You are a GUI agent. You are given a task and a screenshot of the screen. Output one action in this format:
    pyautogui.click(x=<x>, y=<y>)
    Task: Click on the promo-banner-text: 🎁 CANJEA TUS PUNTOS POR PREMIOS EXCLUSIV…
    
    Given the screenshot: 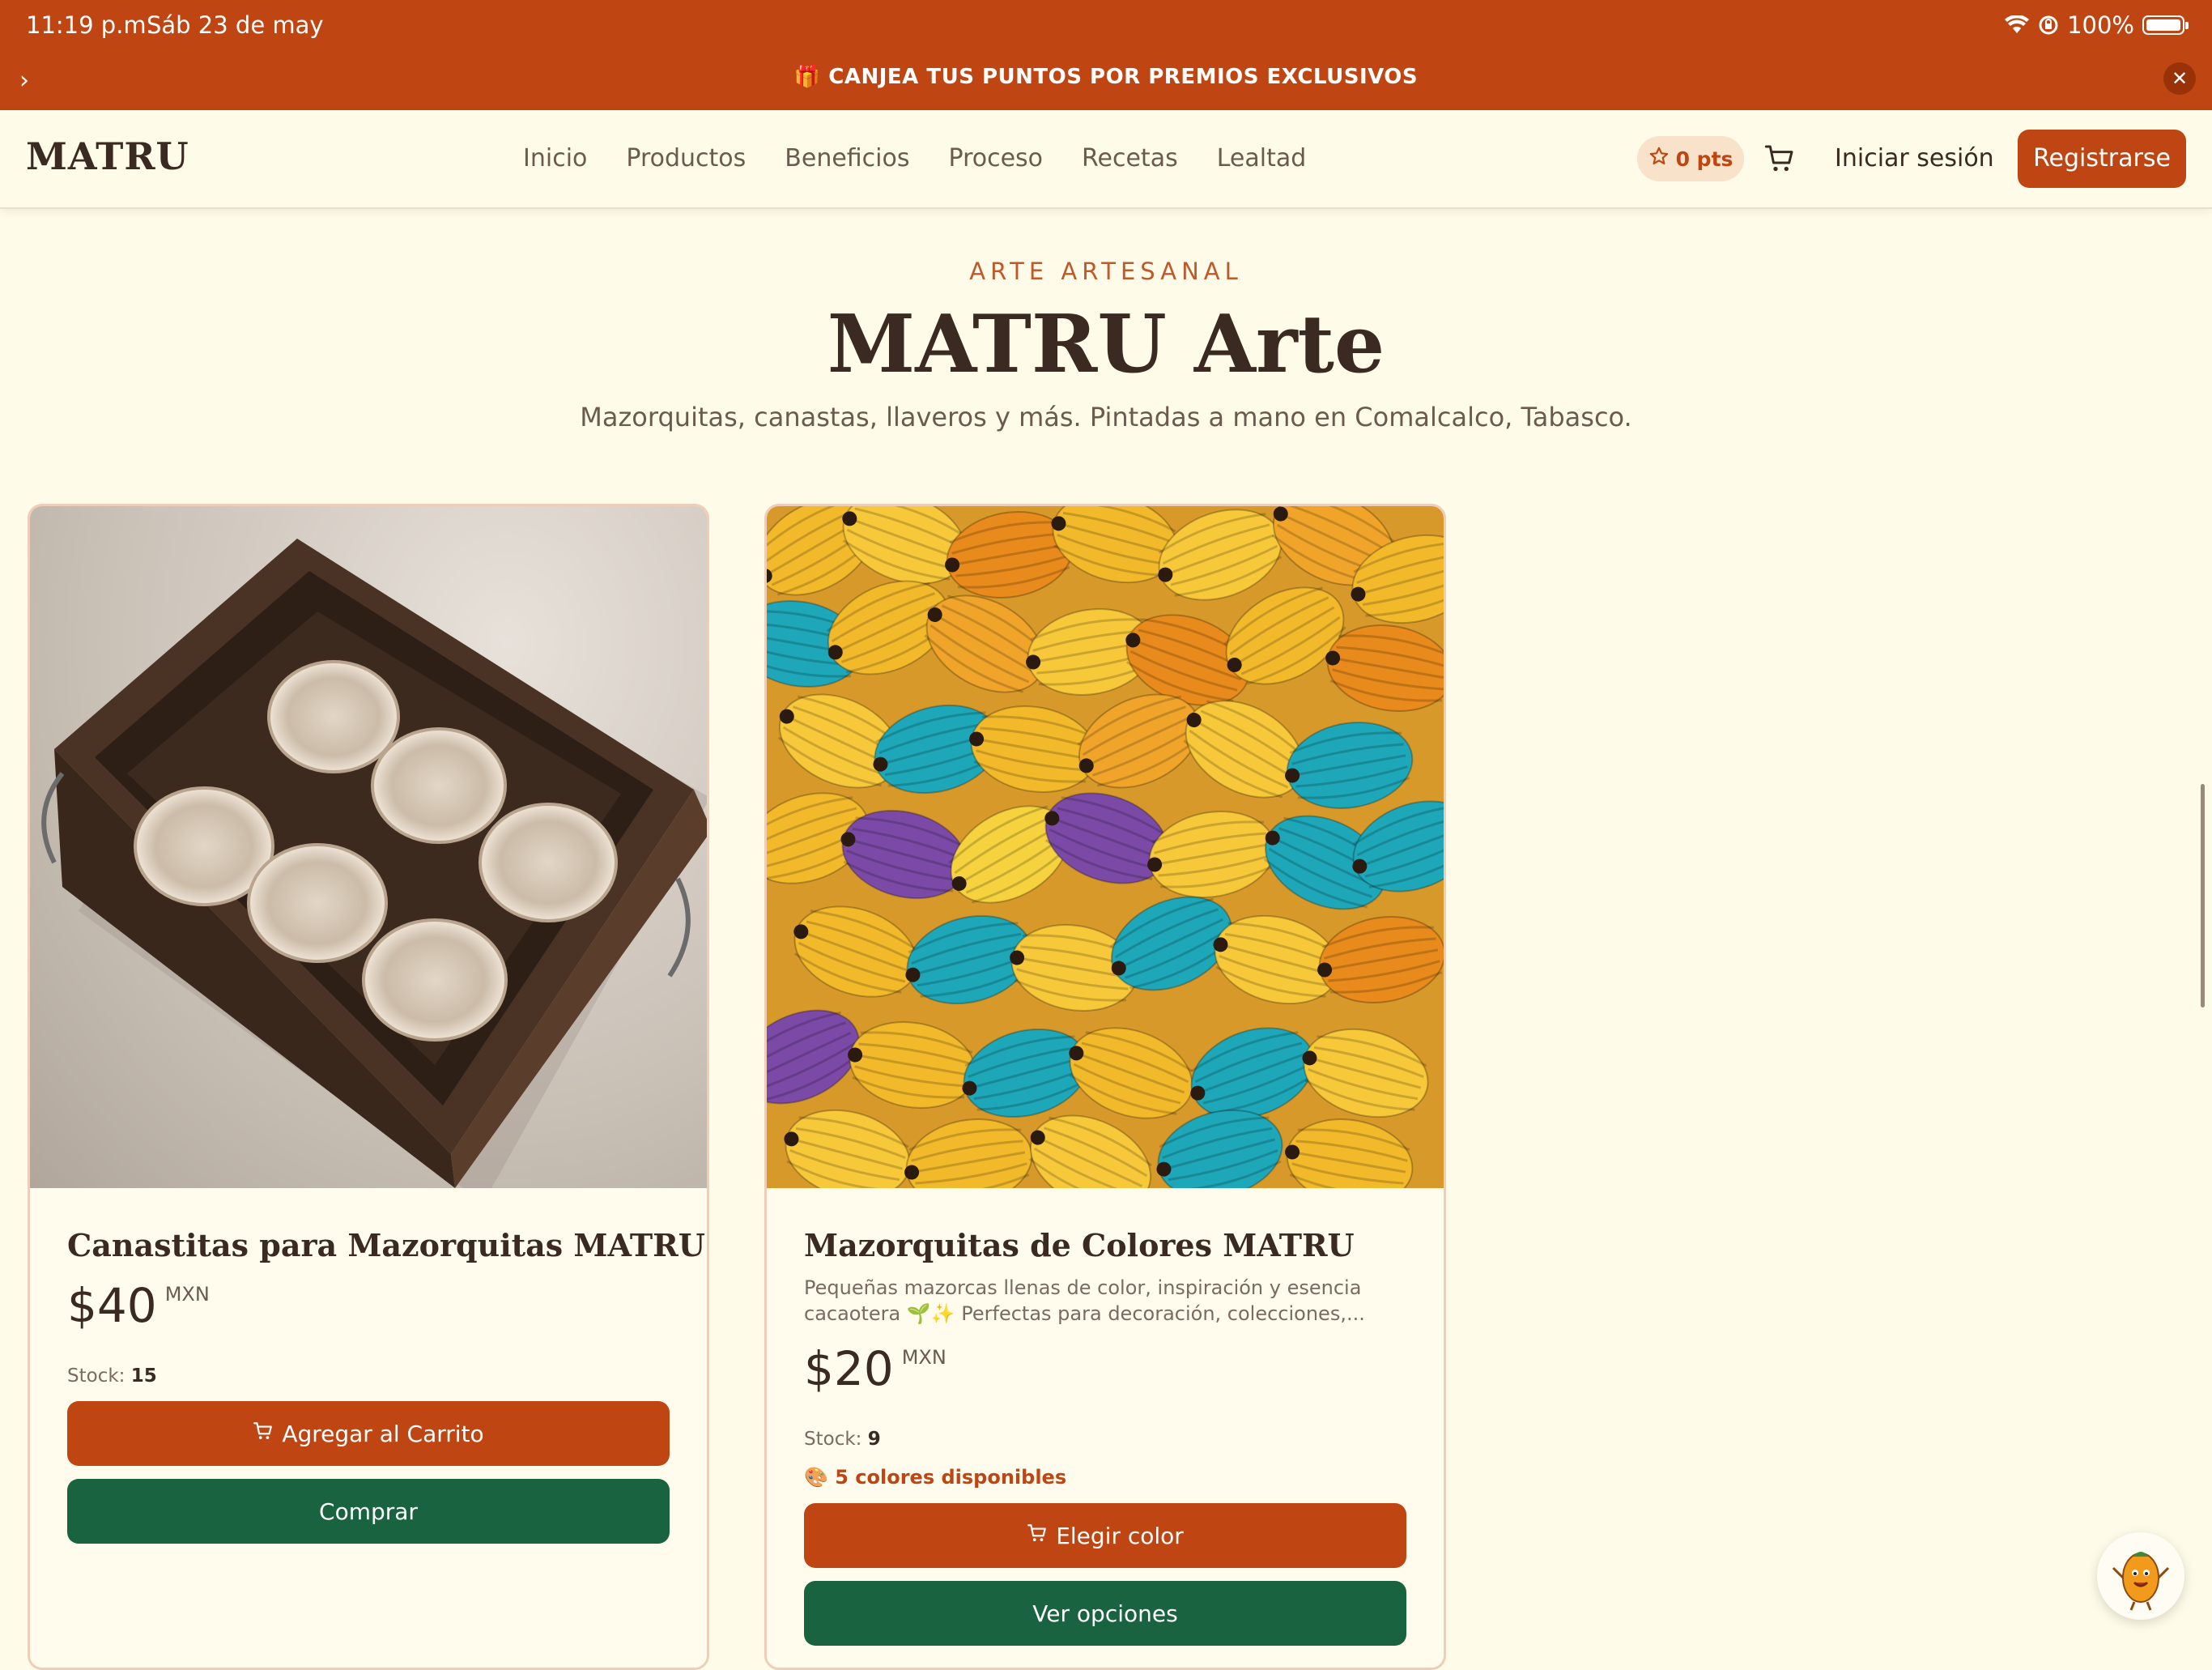 What is the action you would take?
    pyautogui.click(x=1106, y=77)
    